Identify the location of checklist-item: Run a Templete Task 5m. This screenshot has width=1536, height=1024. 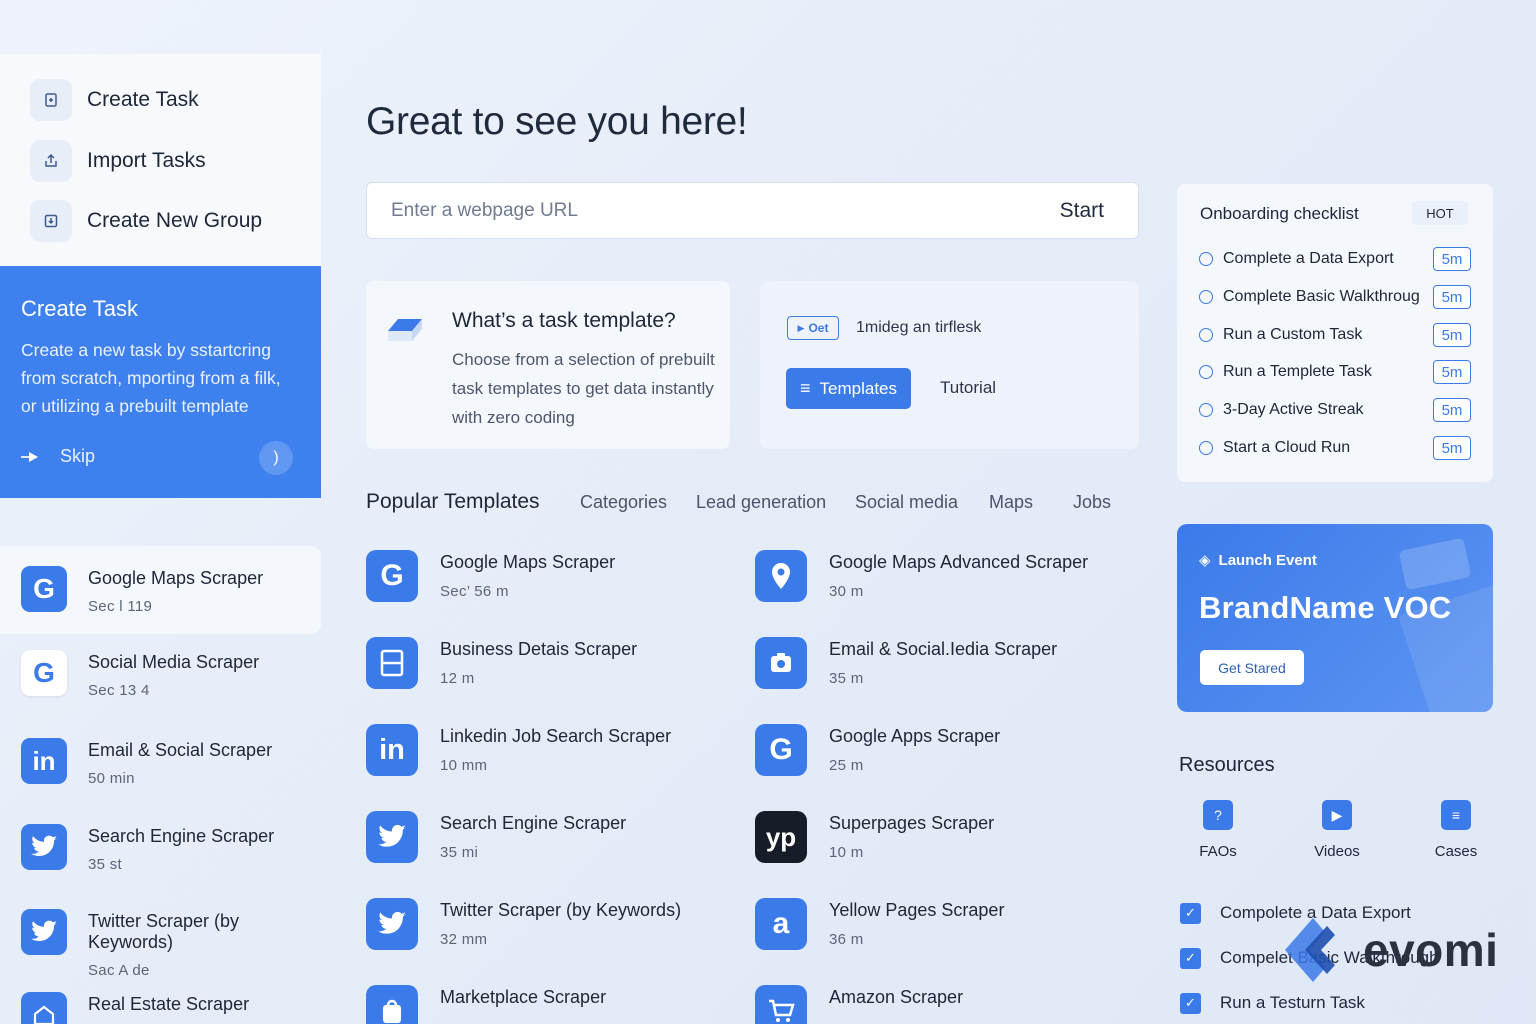
(1335, 372).